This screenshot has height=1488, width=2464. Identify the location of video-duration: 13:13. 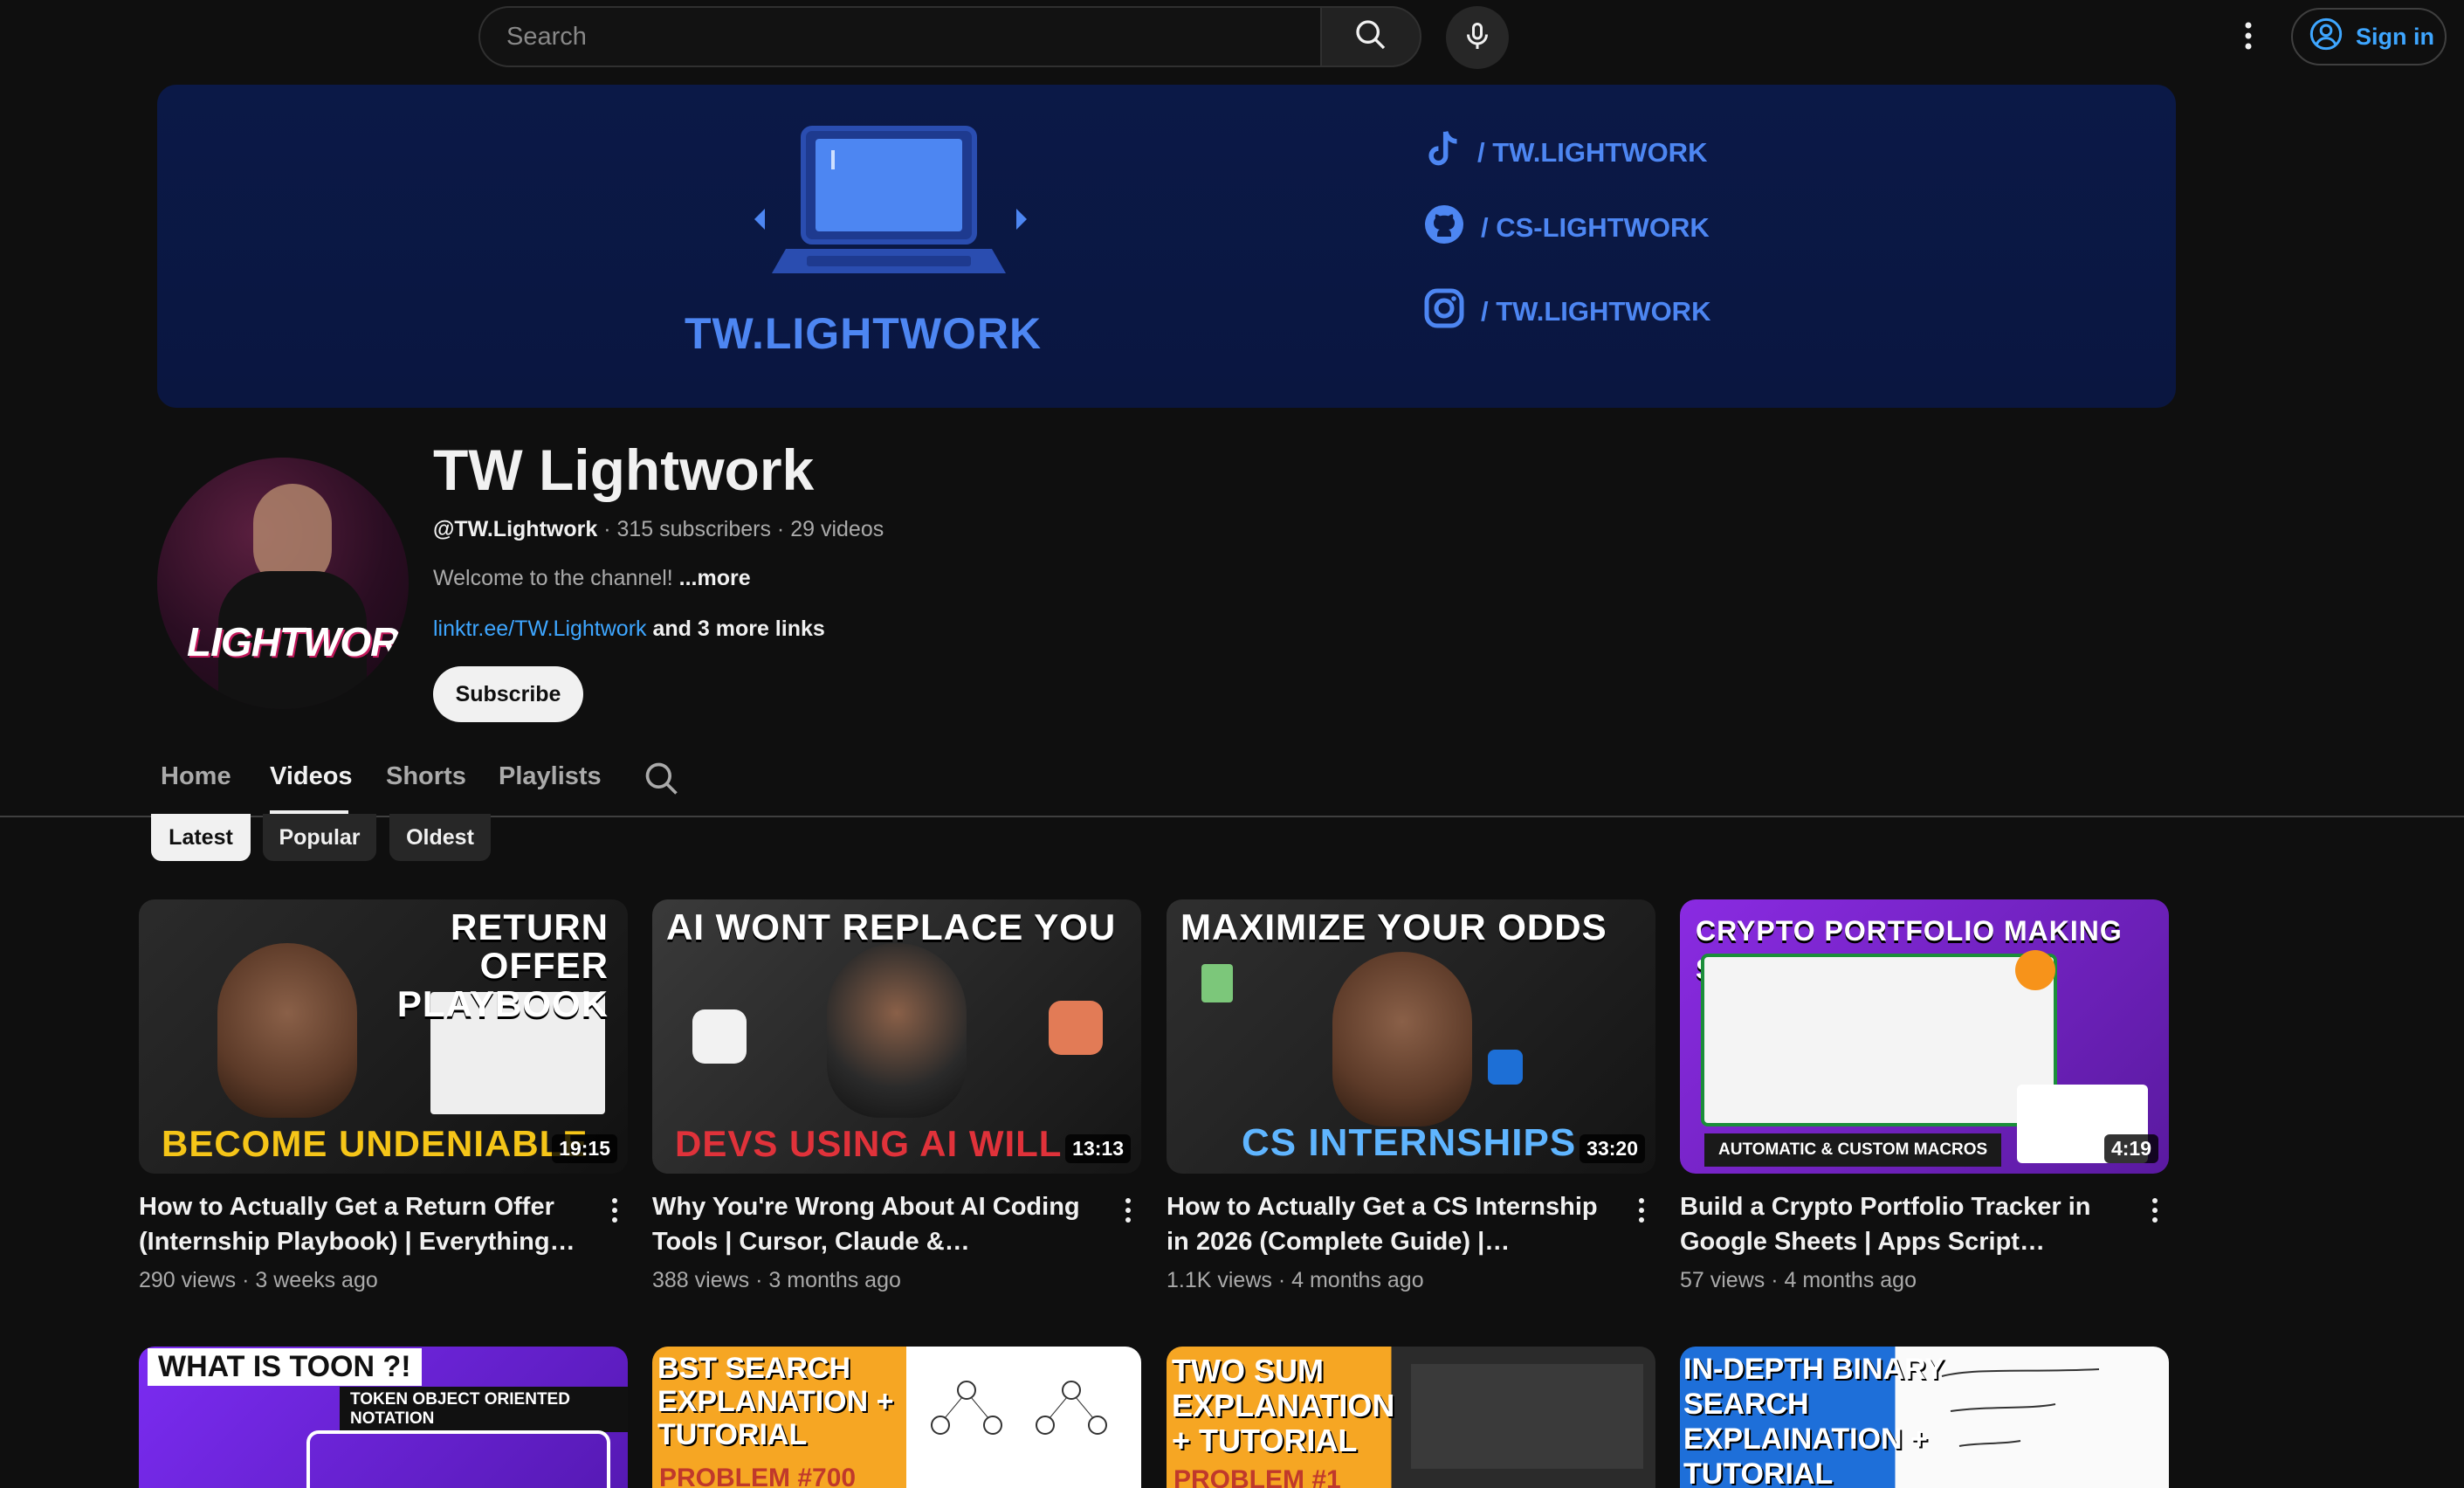
(1098, 1148).